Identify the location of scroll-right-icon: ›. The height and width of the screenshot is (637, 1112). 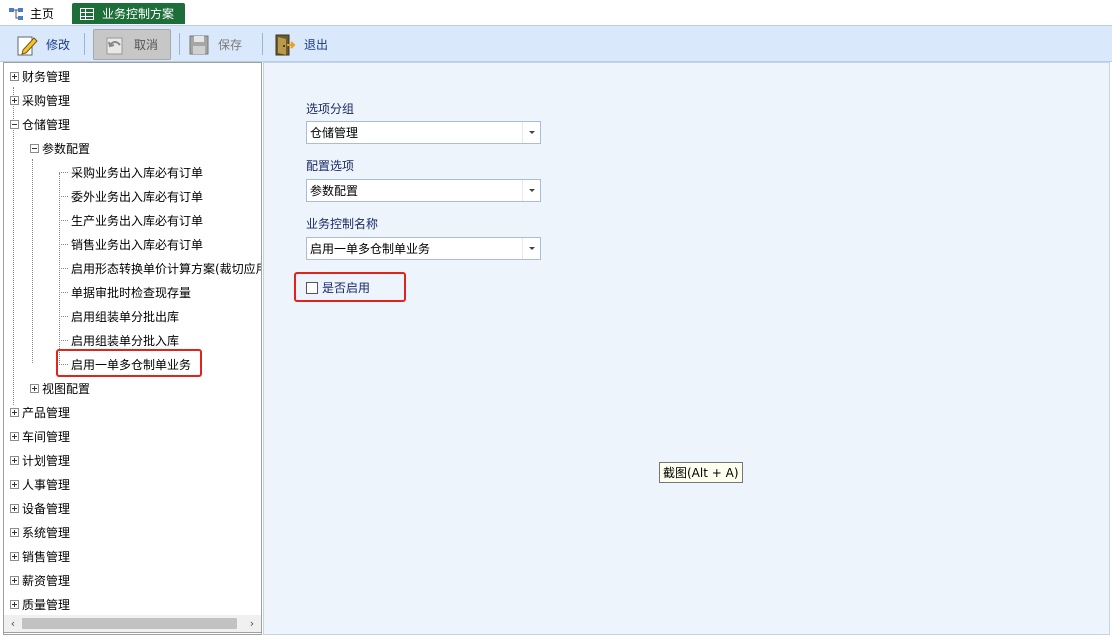
(252, 624).